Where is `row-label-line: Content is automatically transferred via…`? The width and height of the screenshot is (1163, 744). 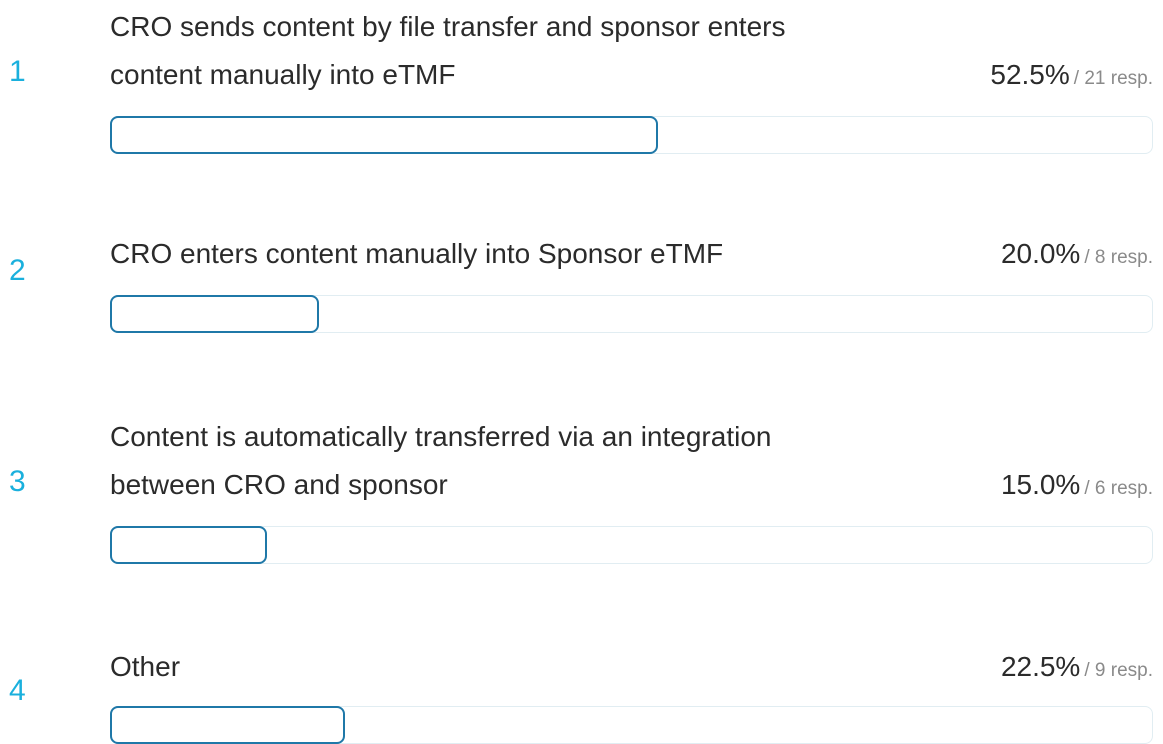 row-label-line: Content is automatically transferred via… is located at coordinates (441, 436).